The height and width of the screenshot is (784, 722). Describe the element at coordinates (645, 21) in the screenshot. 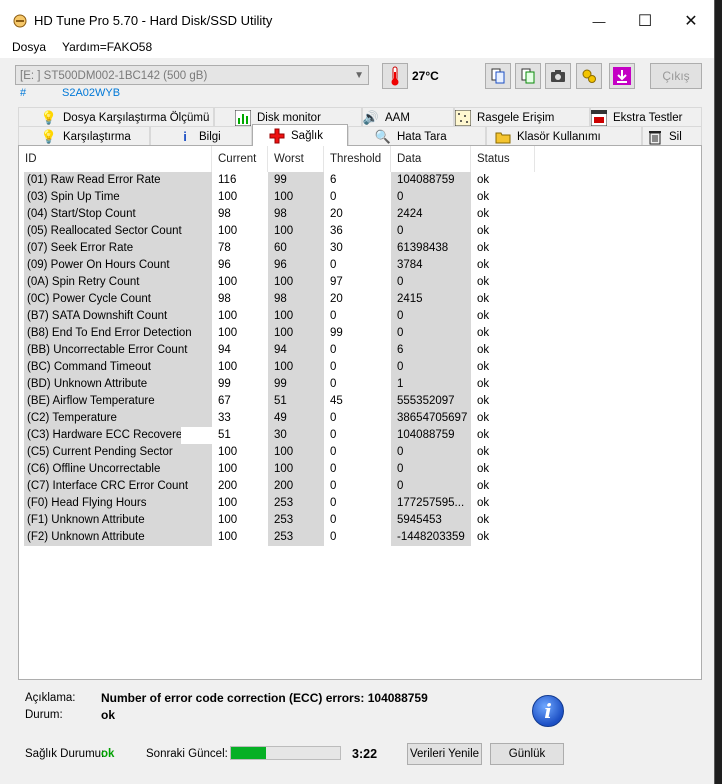

I see `maximize-icon: ☐` at that location.